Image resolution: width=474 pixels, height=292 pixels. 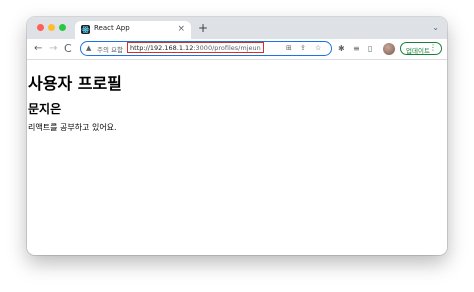 I want to click on maximize-window-button, so click(x=62, y=27).